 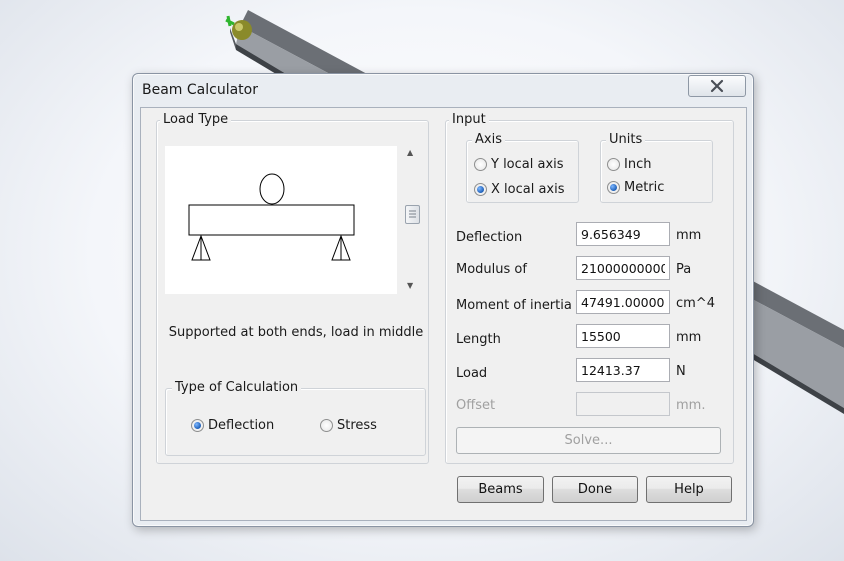 I want to click on origin-marker-icon, so click(x=242, y=30).